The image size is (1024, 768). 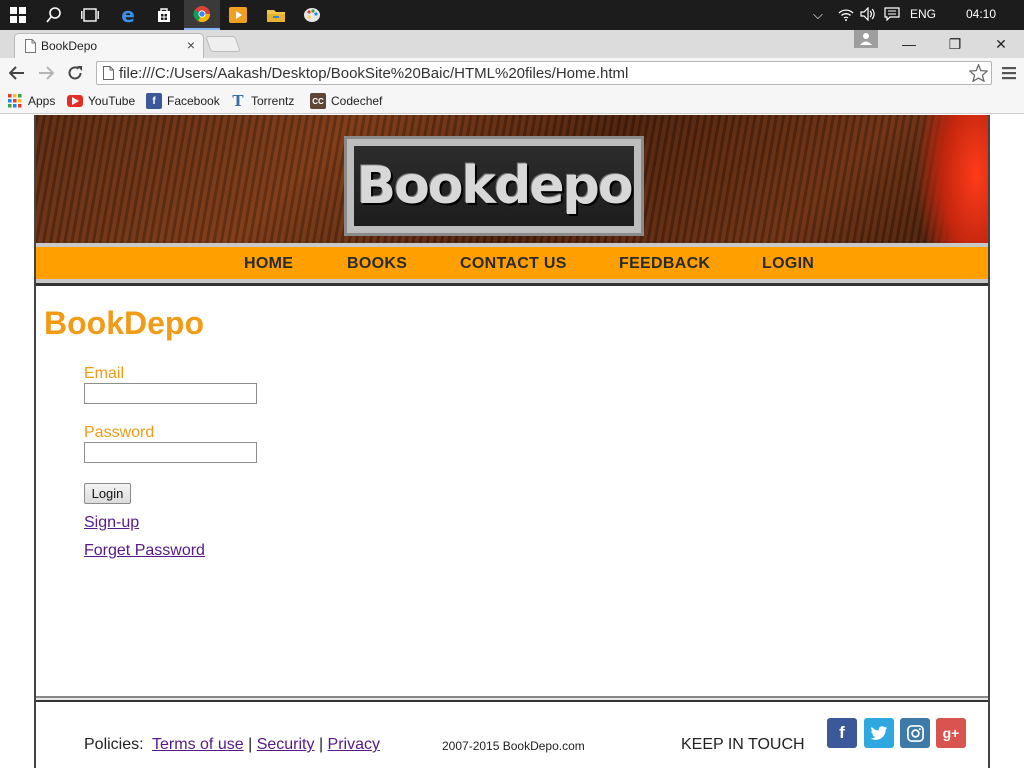 I want to click on tab-close-icon: ×, so click(x=191, y=45).